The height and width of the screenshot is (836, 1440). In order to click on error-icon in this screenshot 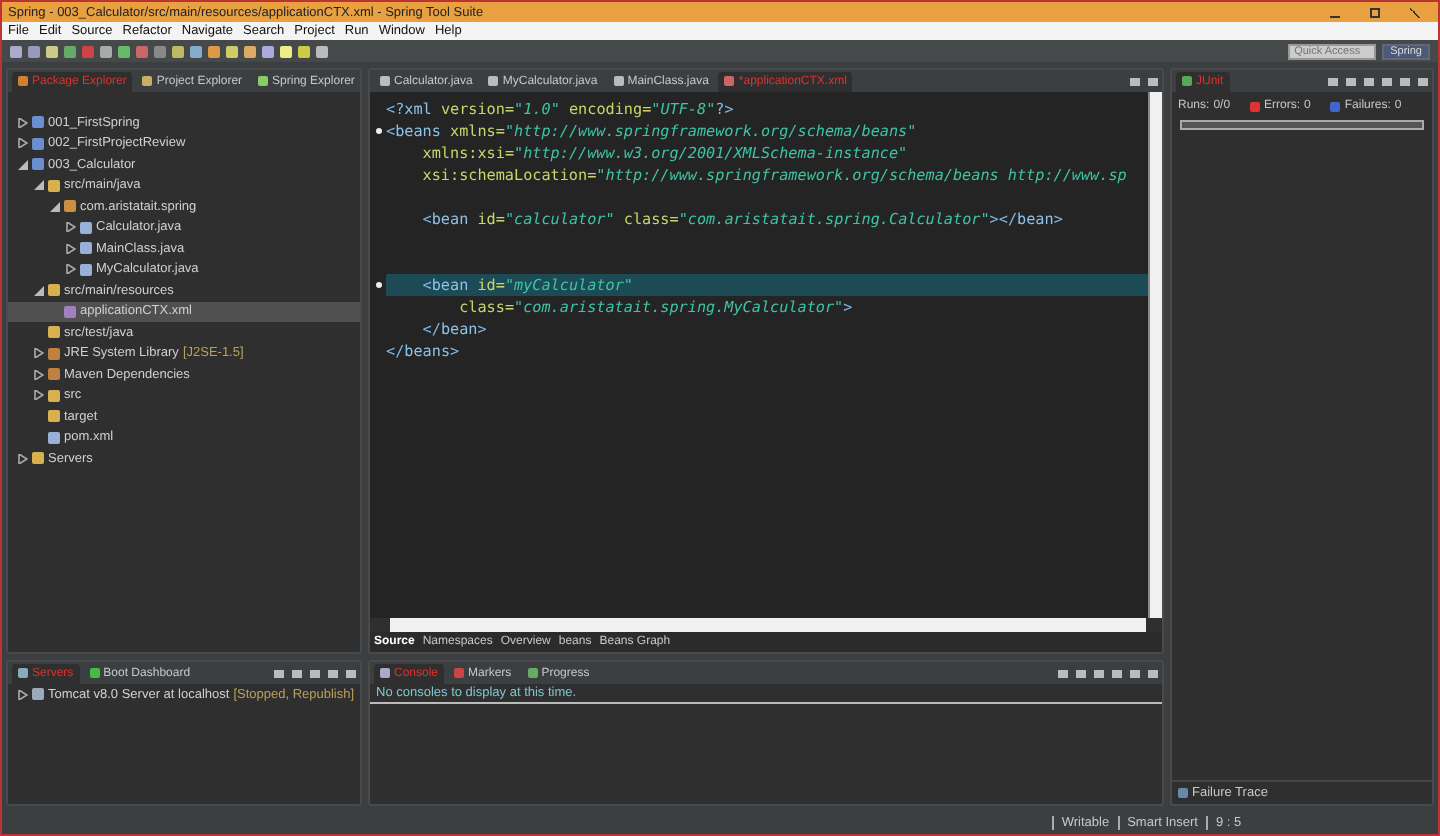, I will do `click(1255, 106)`.